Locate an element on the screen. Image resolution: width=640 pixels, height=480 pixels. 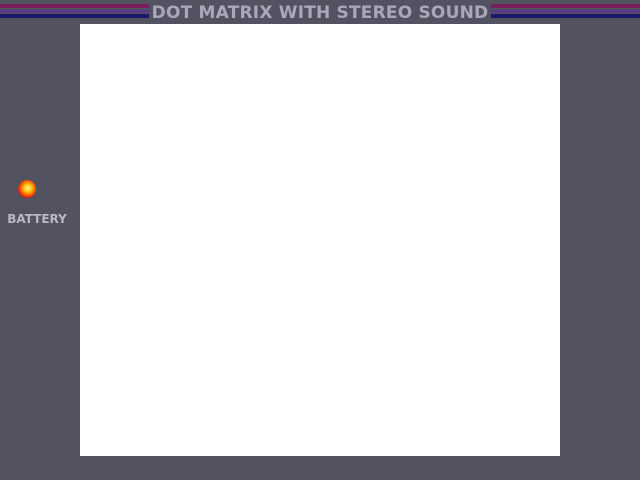
header-title: DOT MATRIX WITH STEREO SOUND is located at coordinates (320, 13).